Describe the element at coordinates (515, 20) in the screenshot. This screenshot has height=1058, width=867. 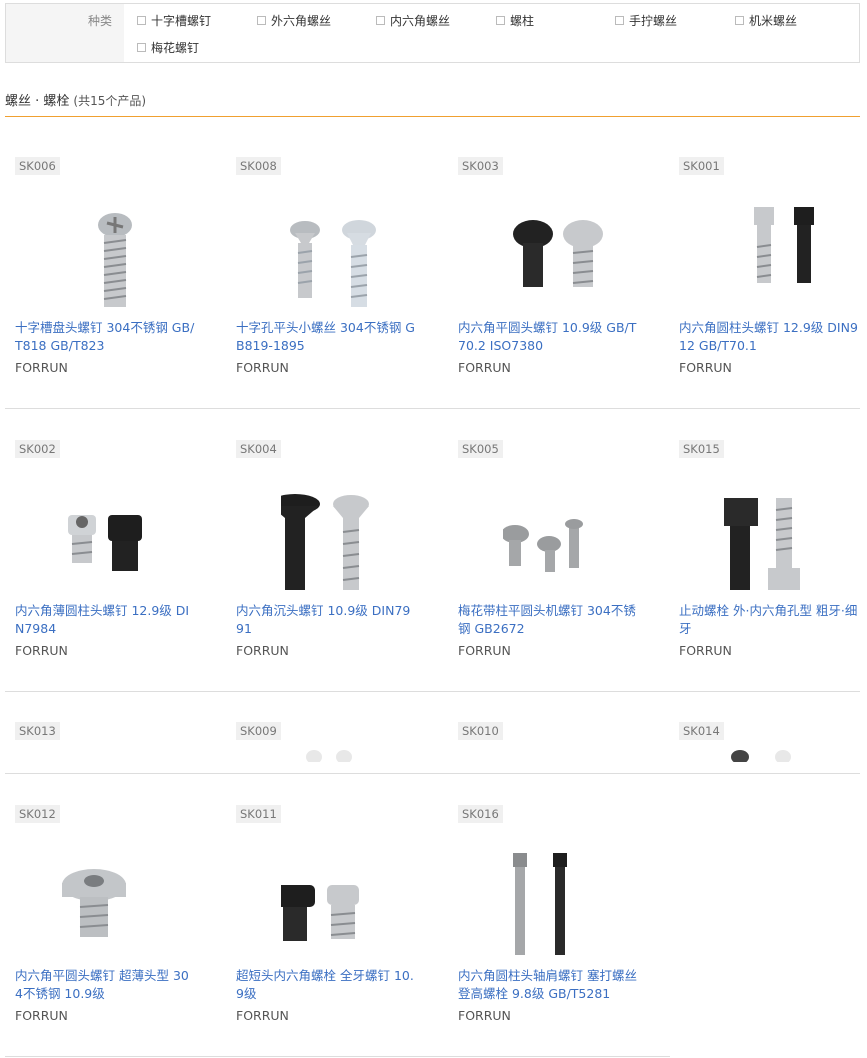
I see `filter-option-4: 螺柱` at that location.